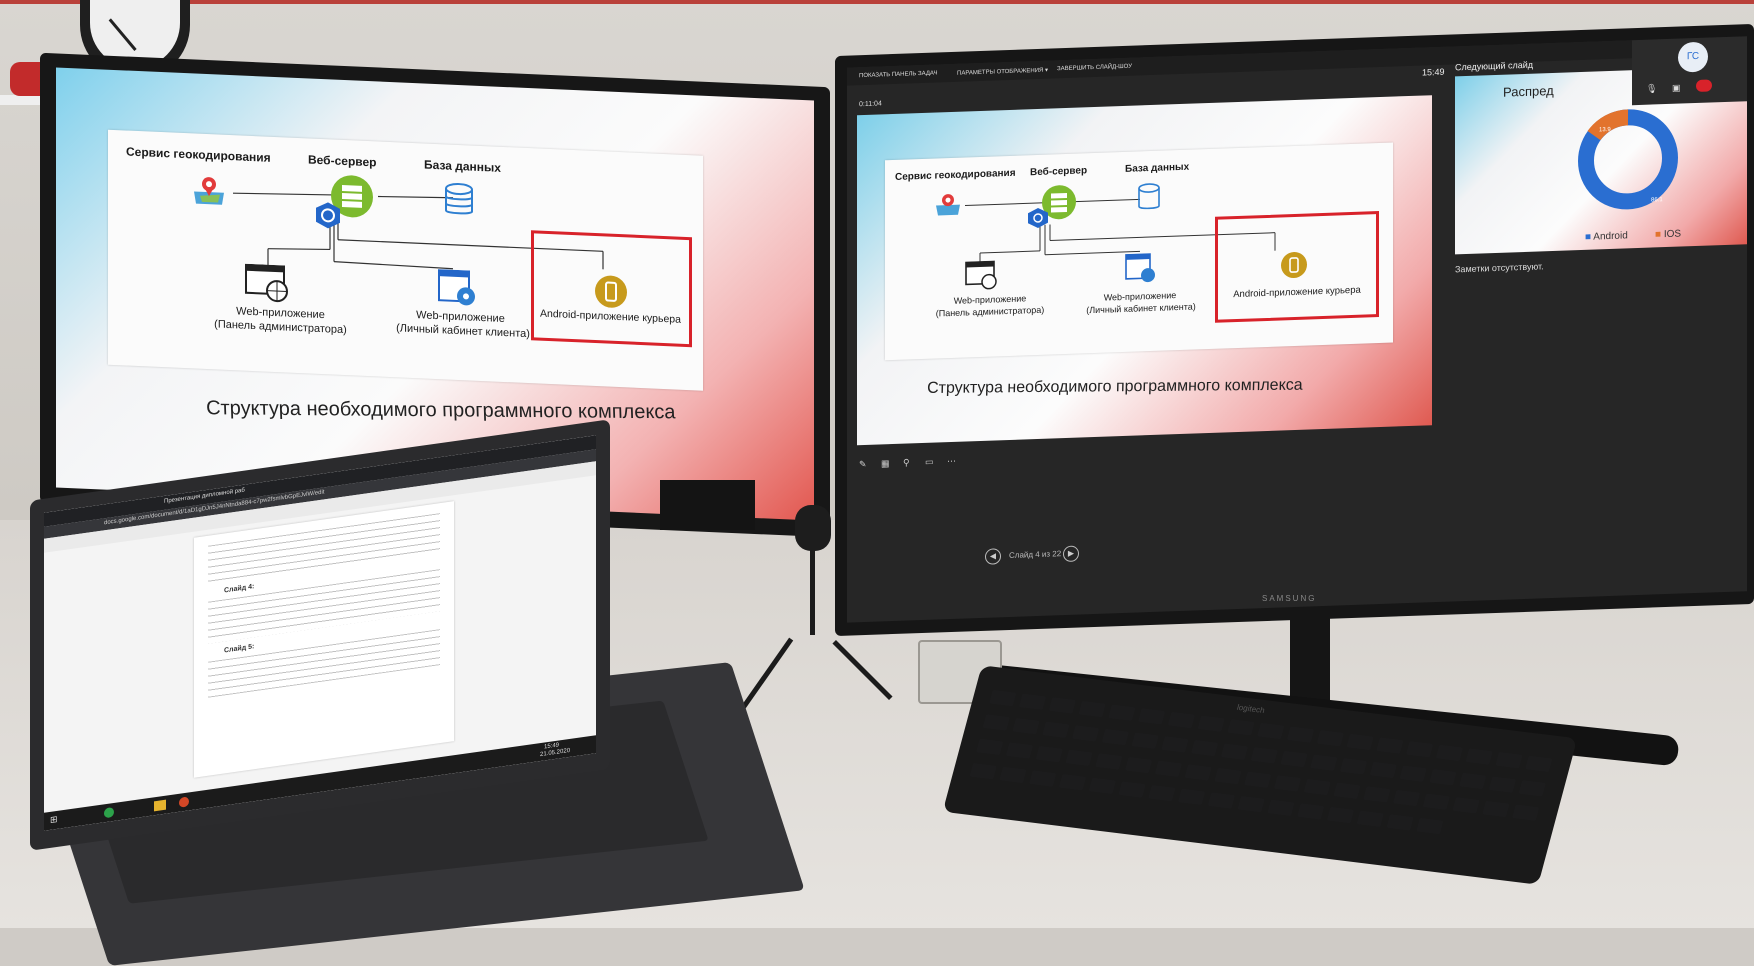  Describe the element at coordinates (1628, 159) in the screenshot. I see `donut-chart: 13.9 86.1` at that location.